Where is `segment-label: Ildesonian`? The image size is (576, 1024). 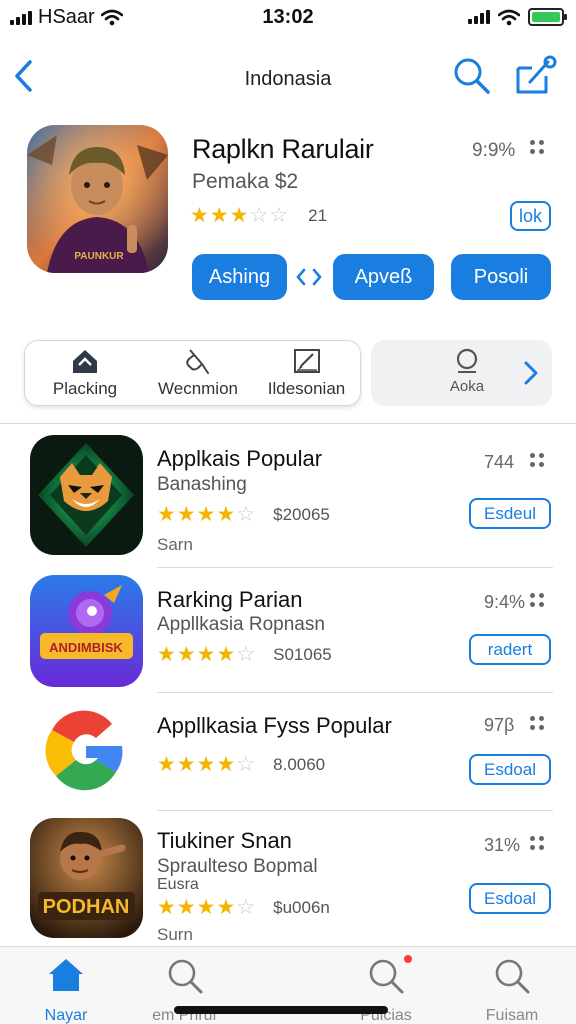 segment-label: Ildesonian is located at coordinates (306, 388).